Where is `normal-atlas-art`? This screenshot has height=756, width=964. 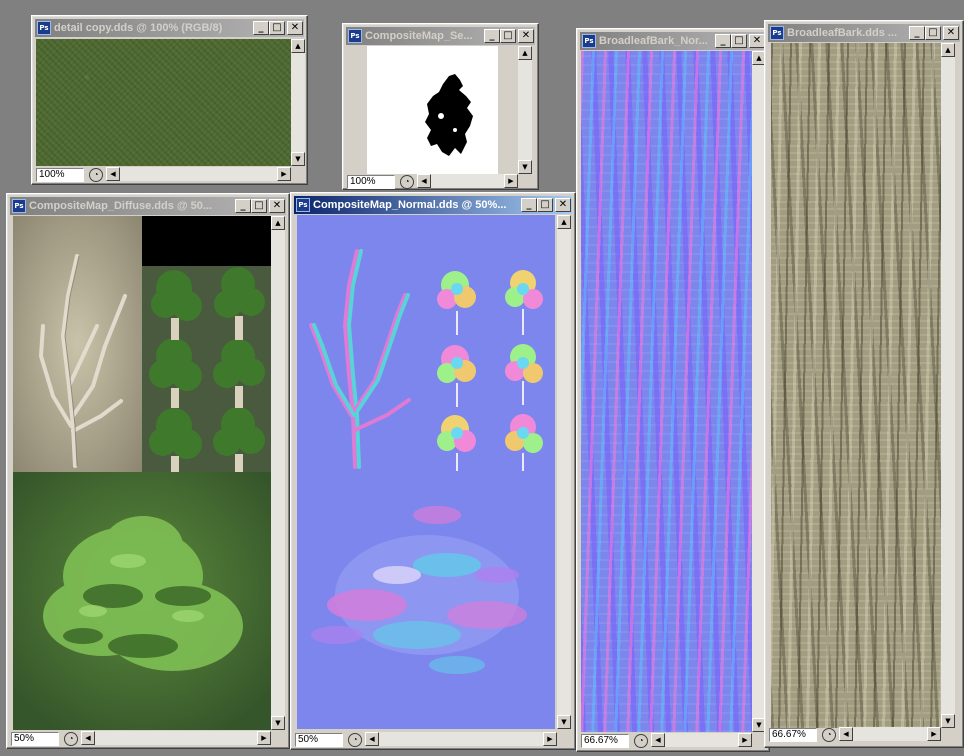
normal-atlas-art is located at coordinates (426, 461).